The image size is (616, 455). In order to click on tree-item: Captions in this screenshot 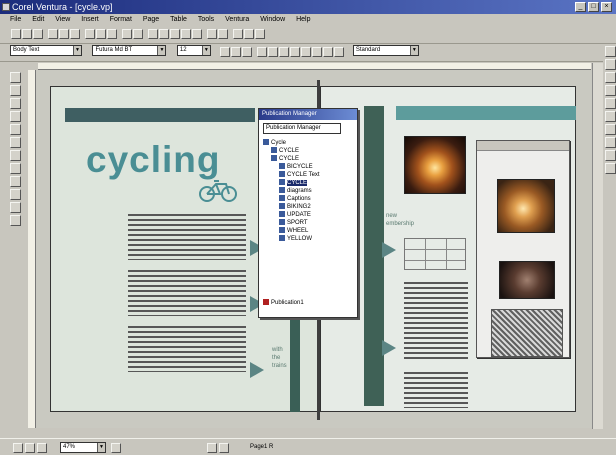, I will do `click(295, 199)`.